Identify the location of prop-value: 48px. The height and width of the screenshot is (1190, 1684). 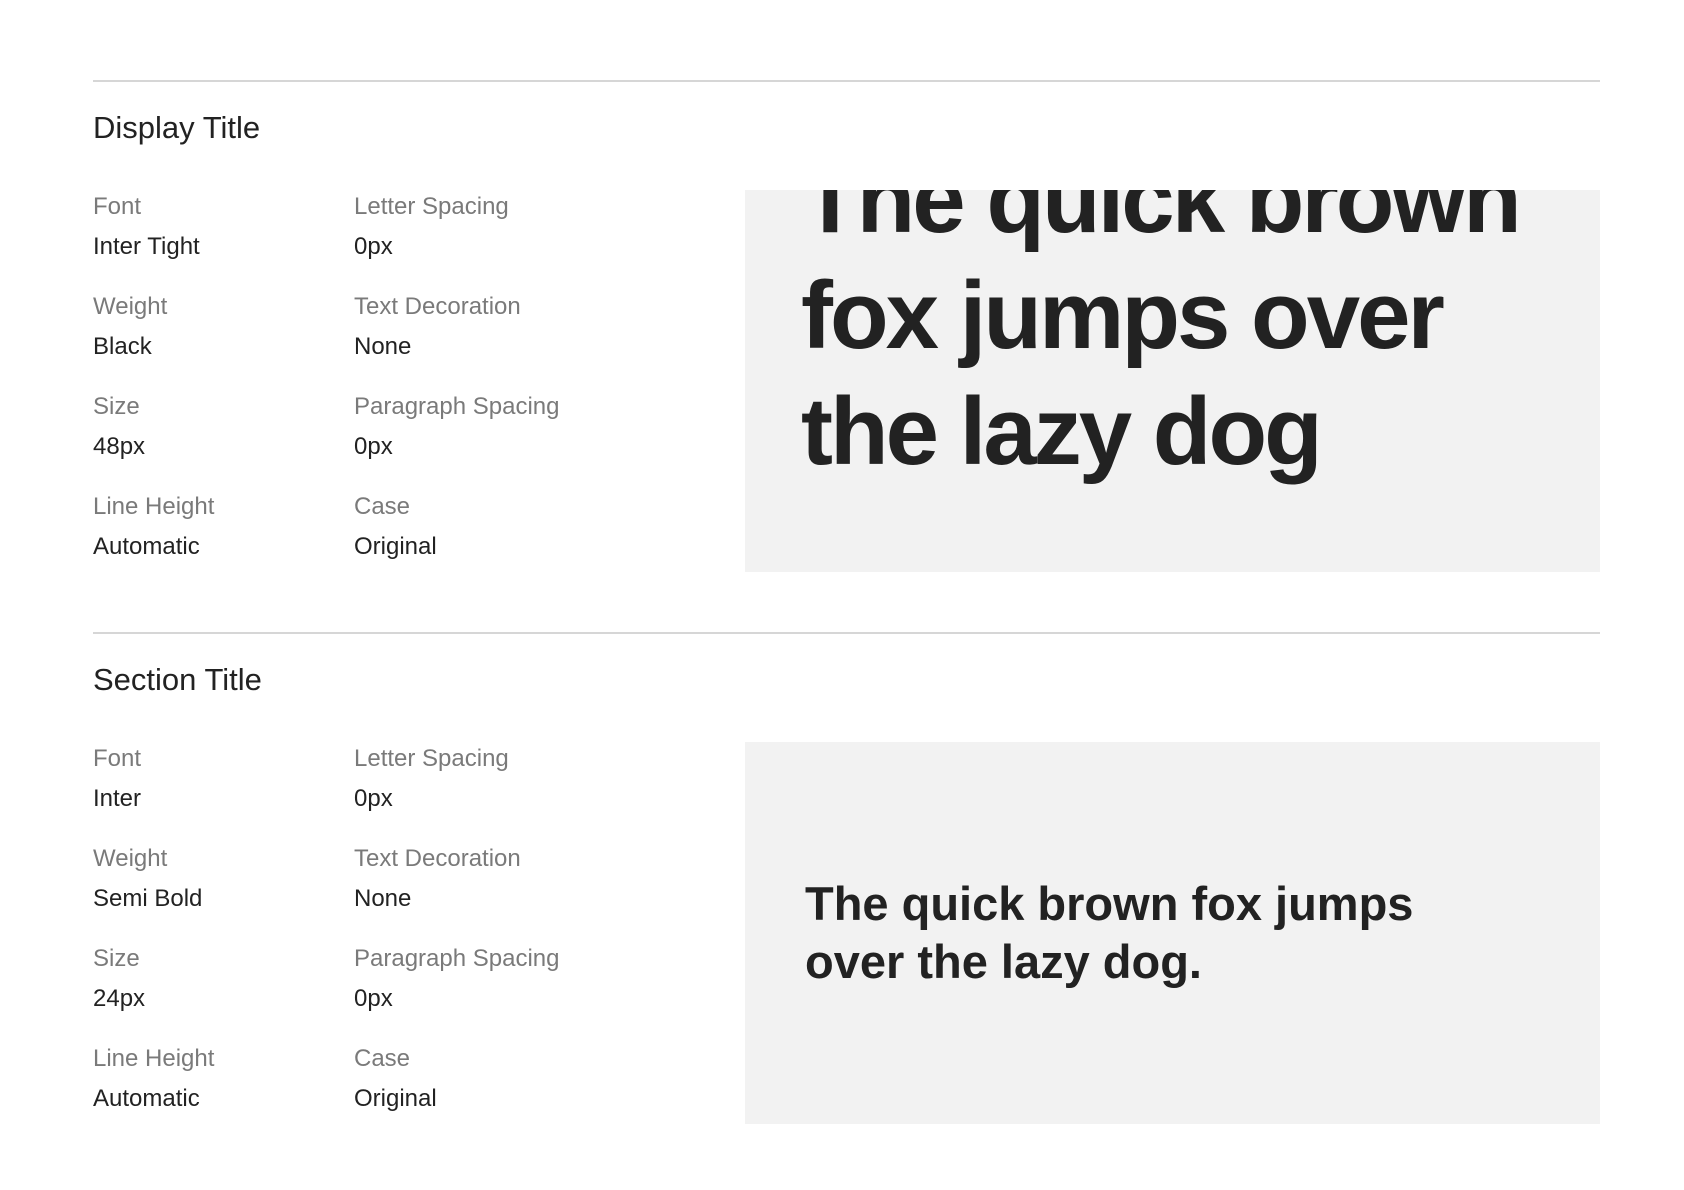
(119, 446).